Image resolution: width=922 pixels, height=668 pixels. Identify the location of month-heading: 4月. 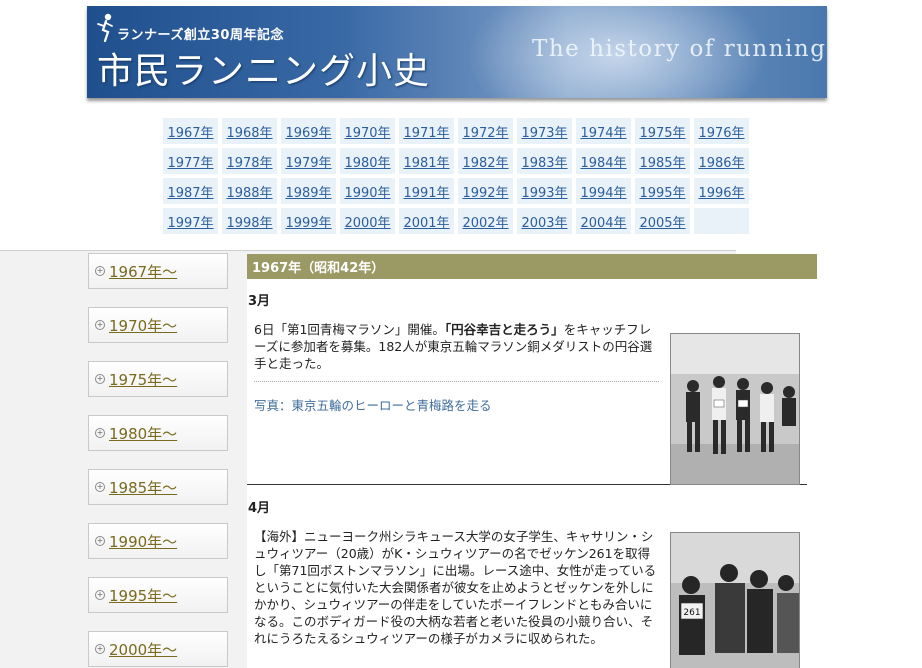
(259, 508).